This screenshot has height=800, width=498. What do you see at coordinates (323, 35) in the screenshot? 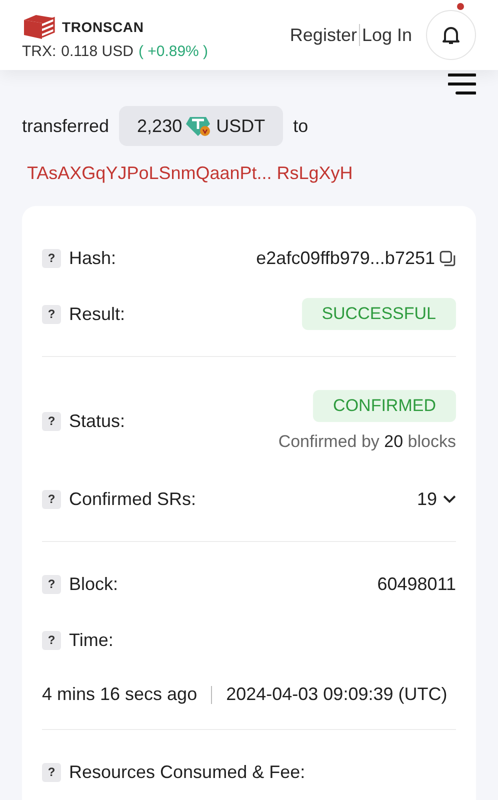
I see `register-link: Register` at bounding box center [323, 35].